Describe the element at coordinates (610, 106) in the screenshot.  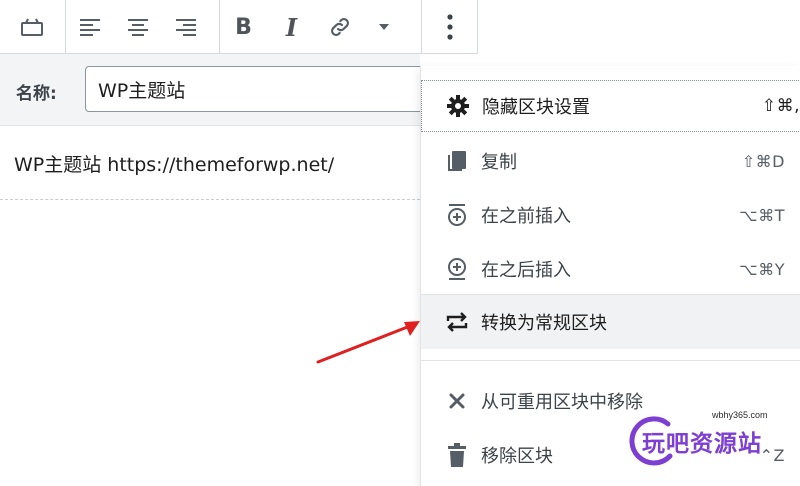
I see `menu-item-hide-settings: 隐藏区块设置 ⇧⌘,` at that location.